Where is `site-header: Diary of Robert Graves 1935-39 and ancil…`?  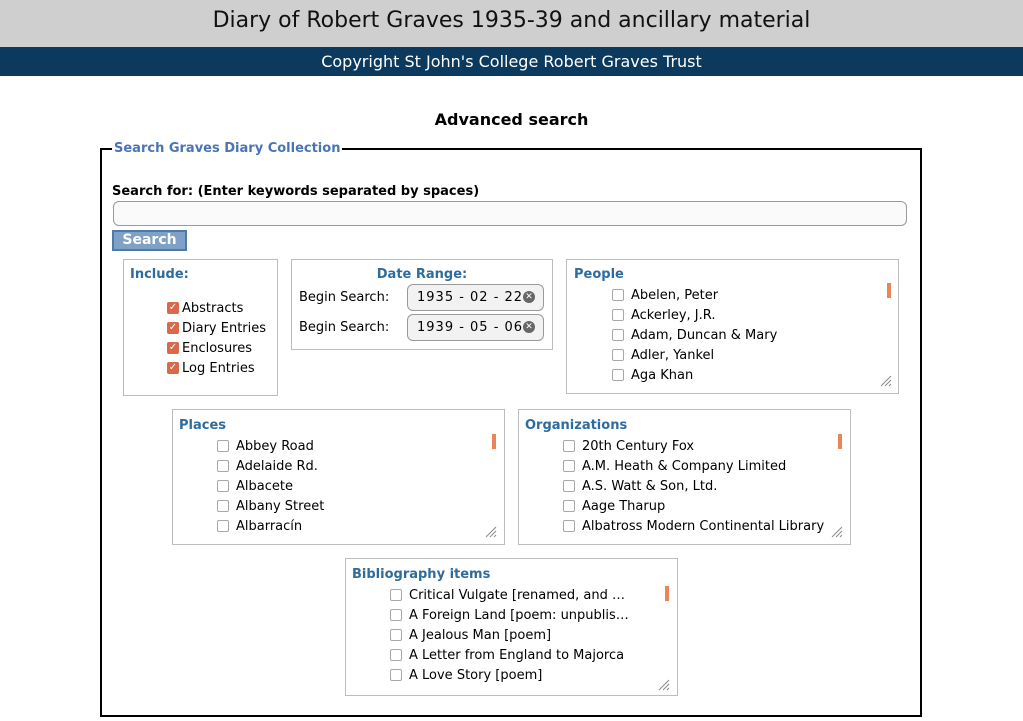
site-header: Diary of Robert Graves 1935-39 and ancil… is located at coordinates (511, 23).